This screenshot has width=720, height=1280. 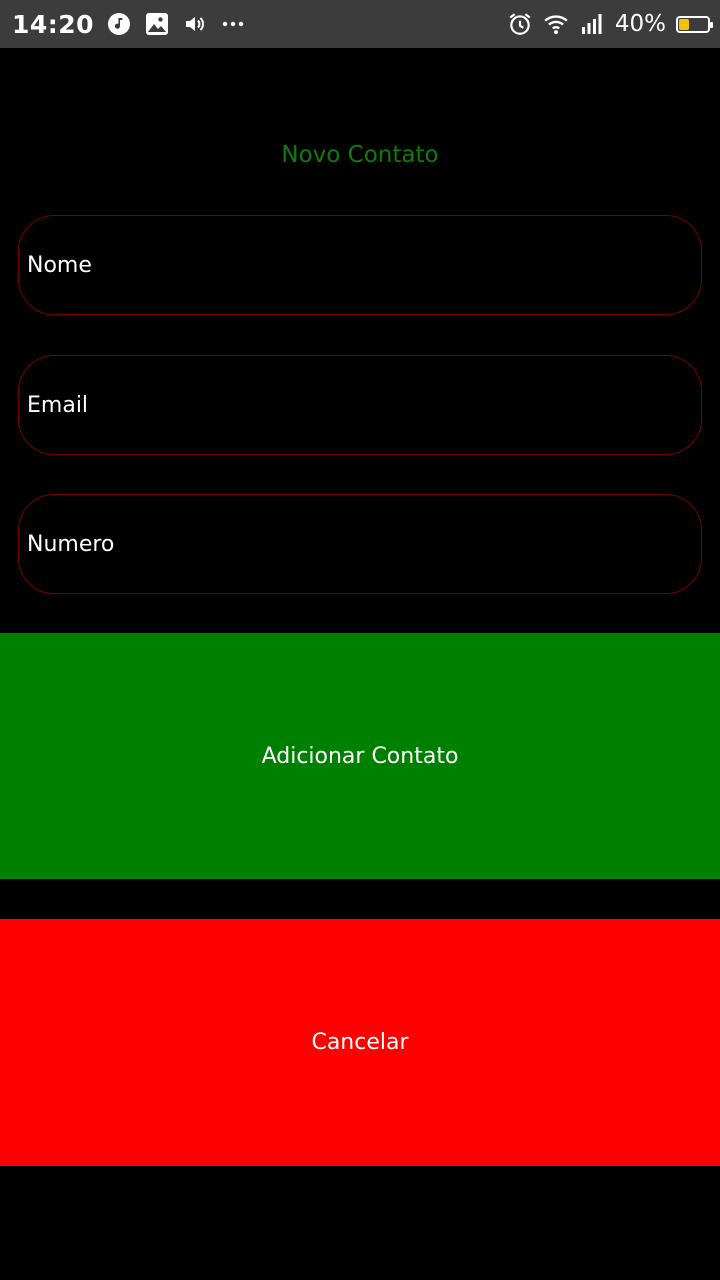 I want to click on add-contact-button-label: Adicionar Contato, so click(x=360, y=756).